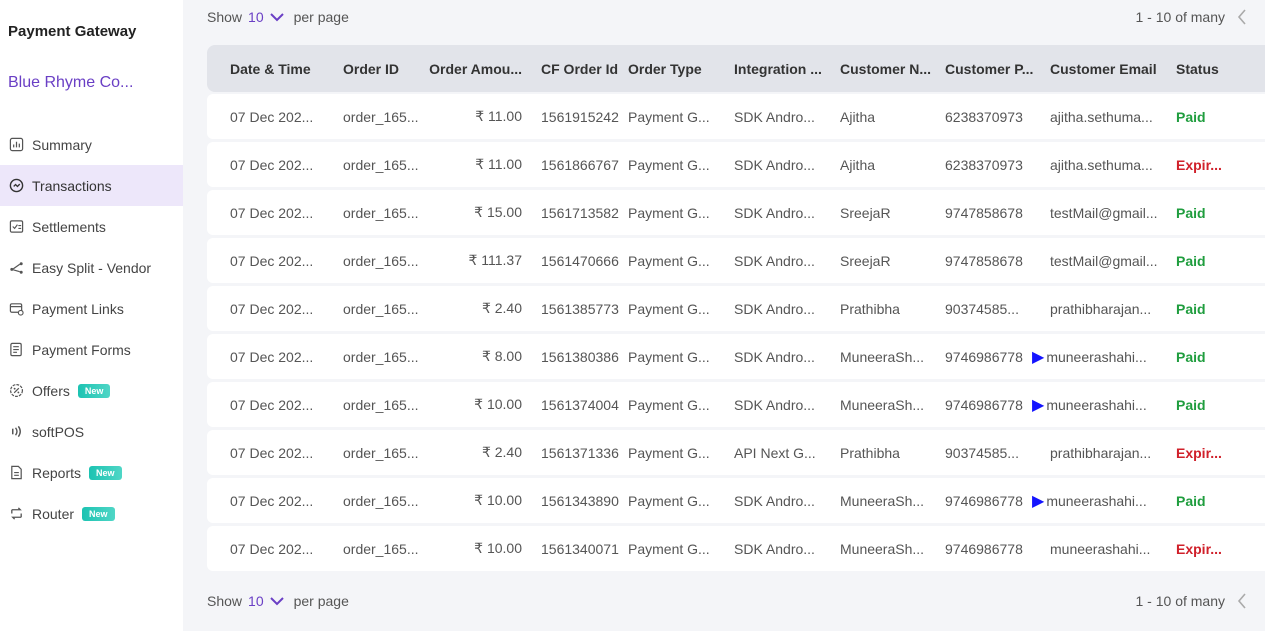 The image size is (1265, 631). Describe the element at coordinates (91, 390) in the screenshot. I see `sidebar-item-offers: Offers New` at that location.